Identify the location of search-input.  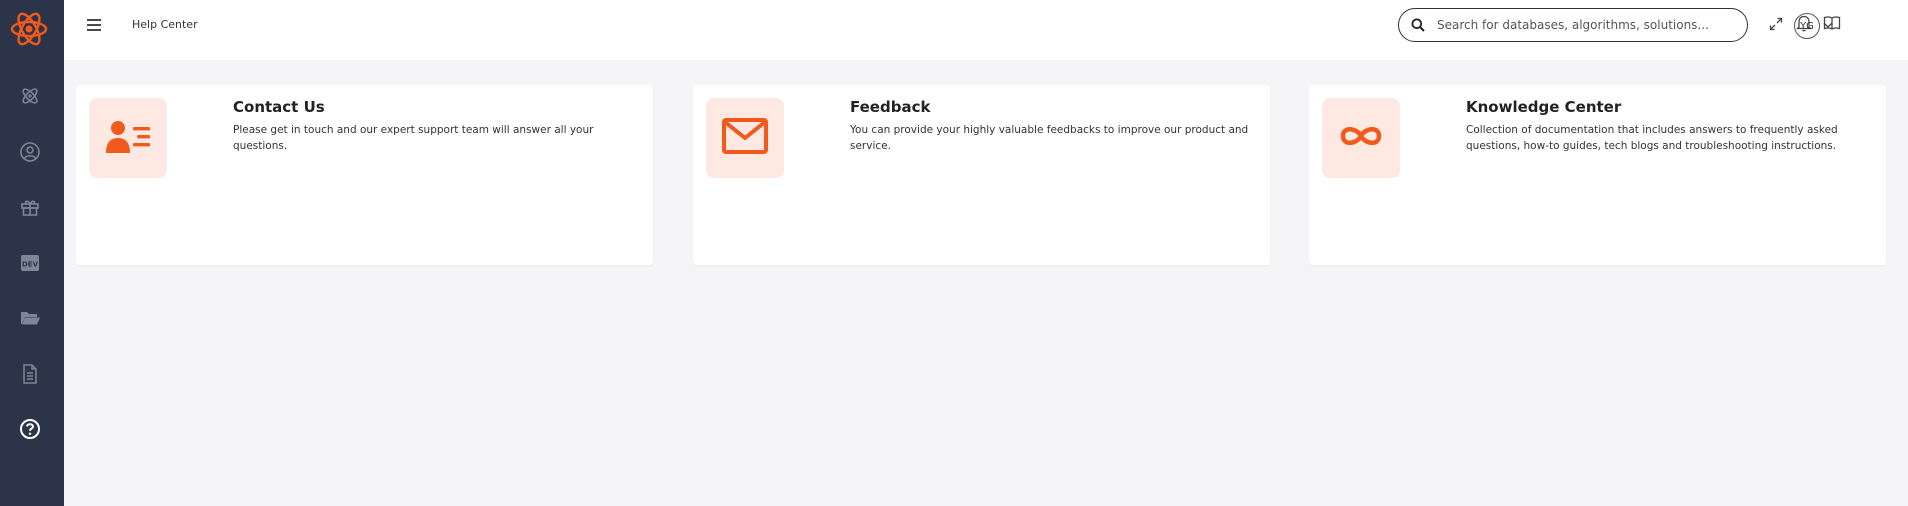
(1588, 25).